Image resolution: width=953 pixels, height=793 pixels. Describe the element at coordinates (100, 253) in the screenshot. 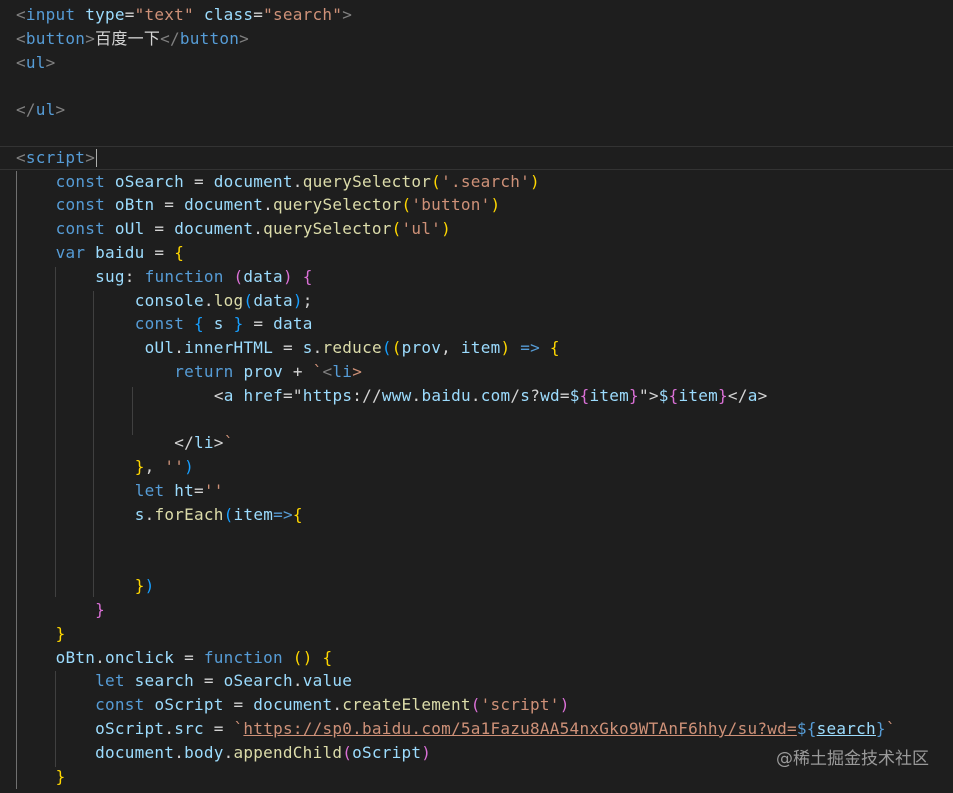

I see `code-line: var baidu = {` at that location.